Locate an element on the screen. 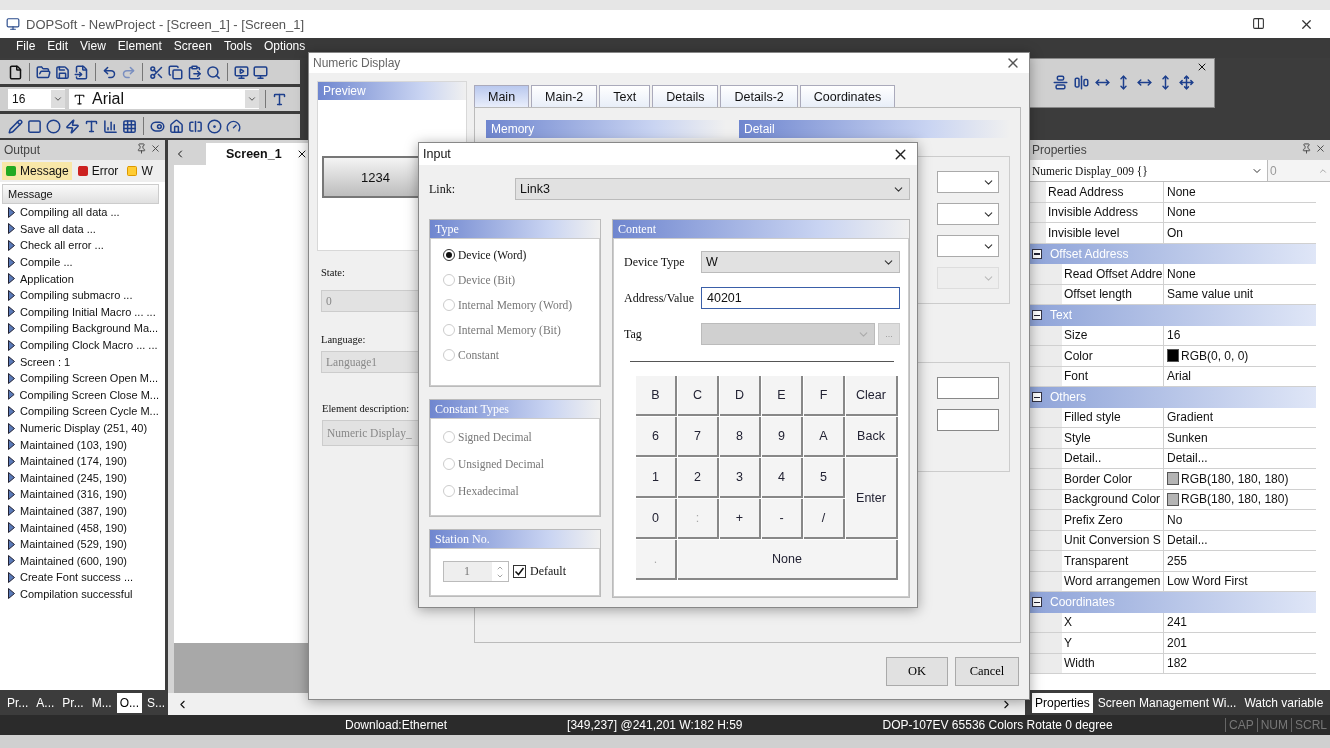  group-header: Station No. is located at coordinates (515, 539).